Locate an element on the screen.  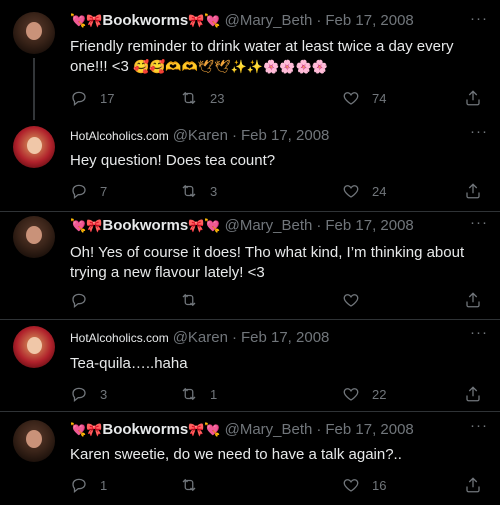
like-count: 24 is located at coordinates (379, 191).